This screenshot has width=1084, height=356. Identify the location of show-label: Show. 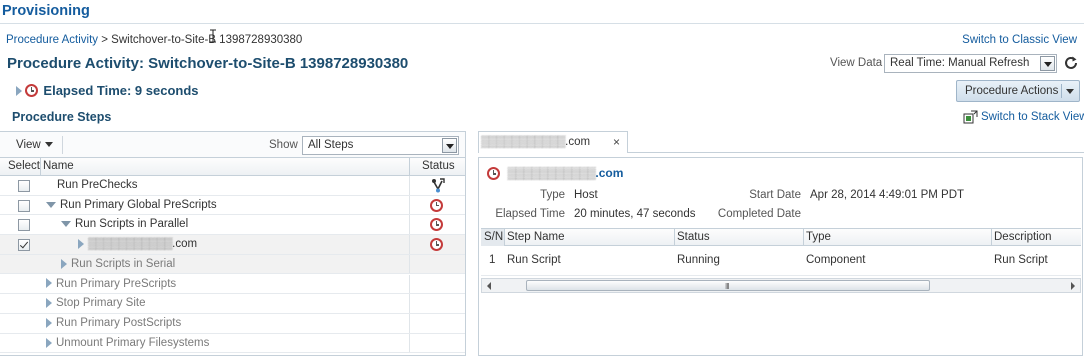
(283, 145).